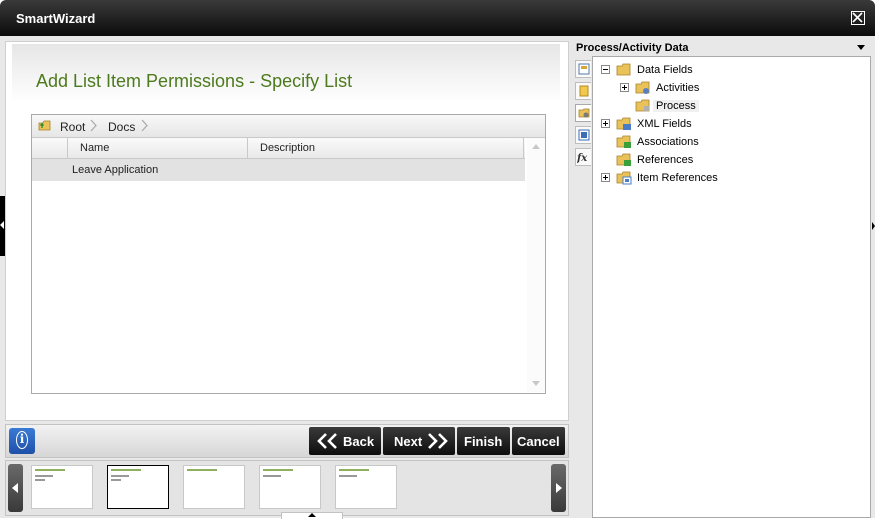  What do you see at coordinates (278, 170) in the screenshot?
I see `list-item: Leave Application` at bounding box center [278, 170].